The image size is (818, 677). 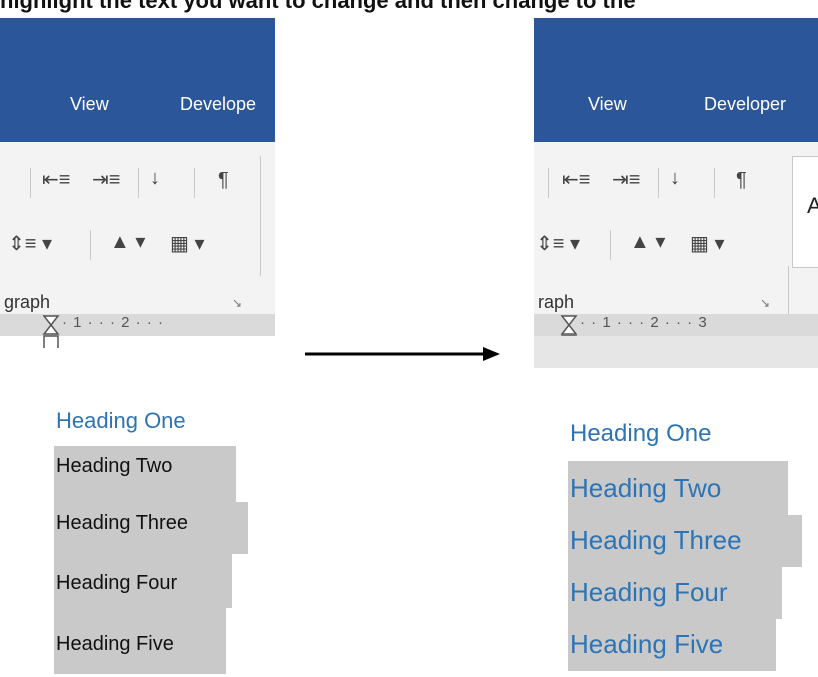 I want to click on paragraph-group: ⇤≡ ⇥≡ ↓ ¶ A ⇕≡ ▾ ▲ ▾ ▦ ▾ raph ↘, so click(x=676, y=237).